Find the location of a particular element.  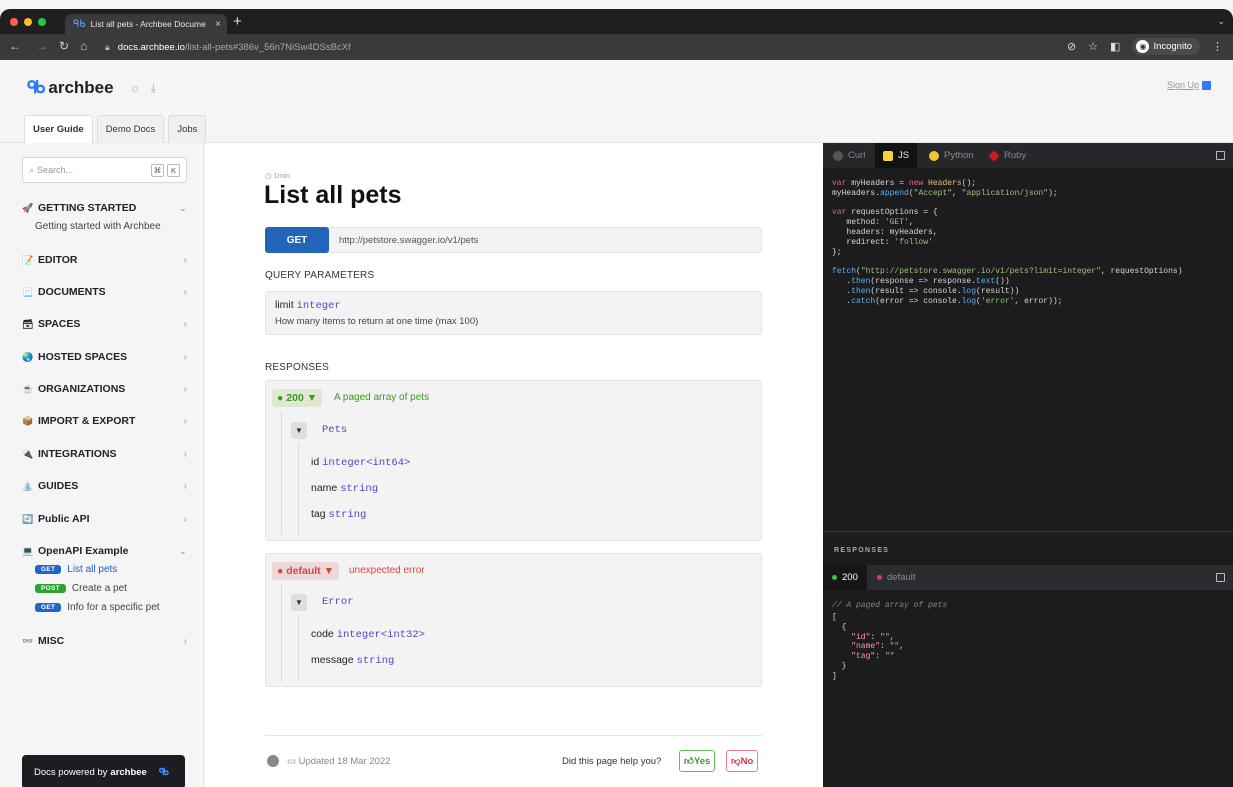

powered-by-brand: archbee is located at coordinates (128, 772).